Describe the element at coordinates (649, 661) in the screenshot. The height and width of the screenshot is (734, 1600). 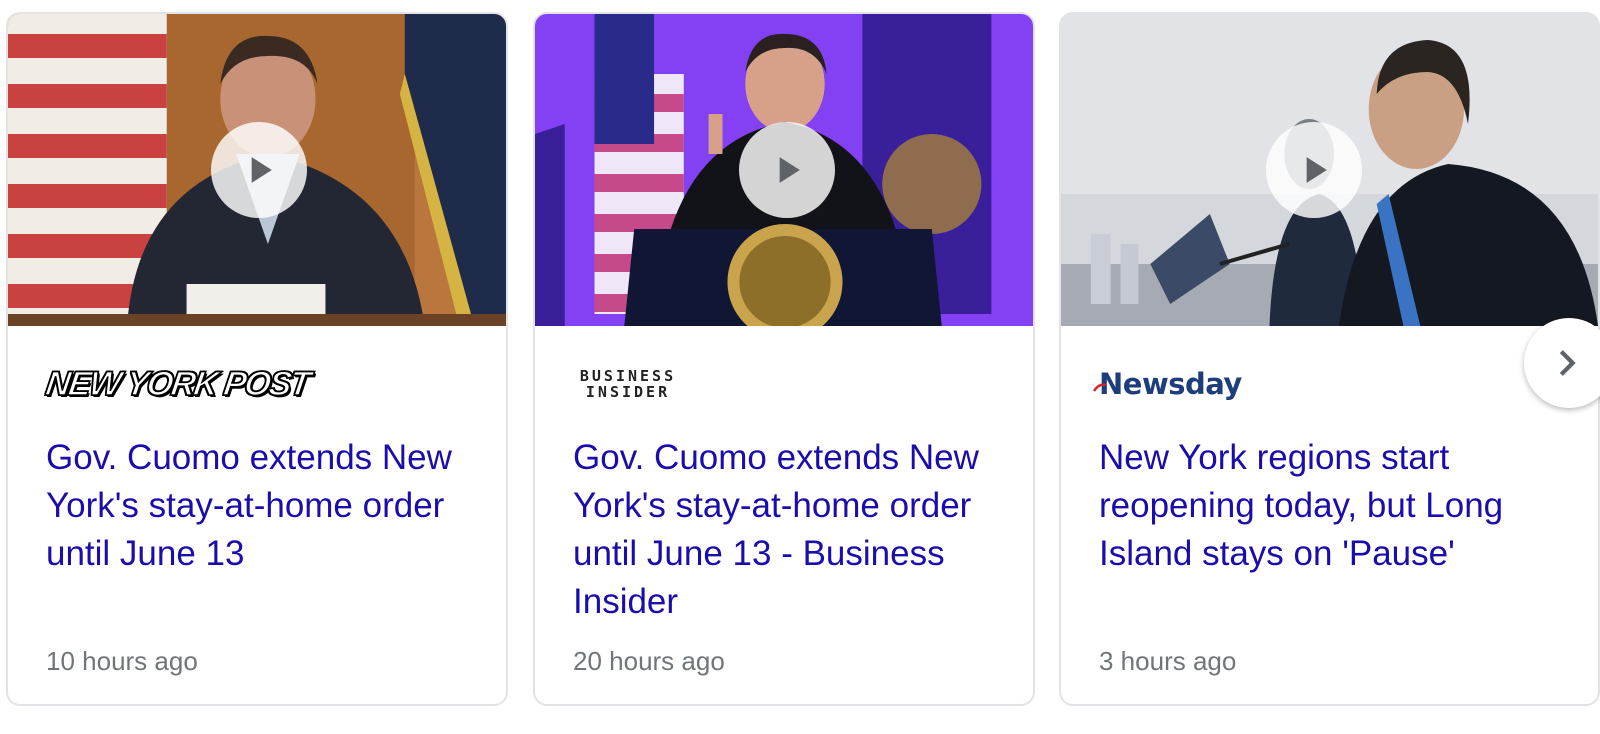
I see `timestamp: 20 hours ago` at that location.